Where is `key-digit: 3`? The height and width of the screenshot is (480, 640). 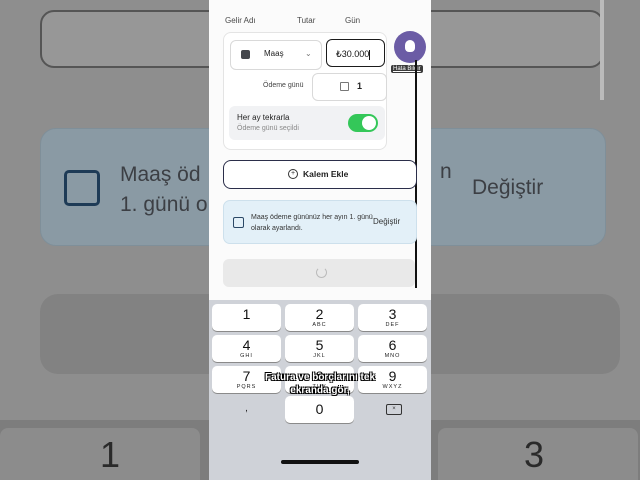 key-digit: 3 is located at coordinates (392, 314).